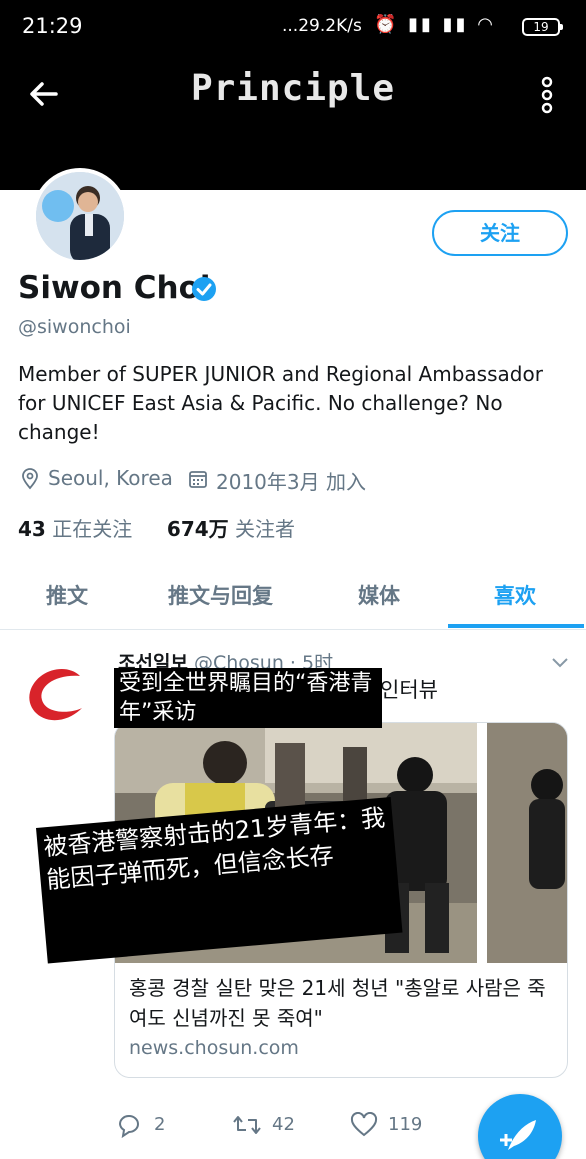 The image size is (586, 1159). I want to click on calendar-icon, so click(198, 479).